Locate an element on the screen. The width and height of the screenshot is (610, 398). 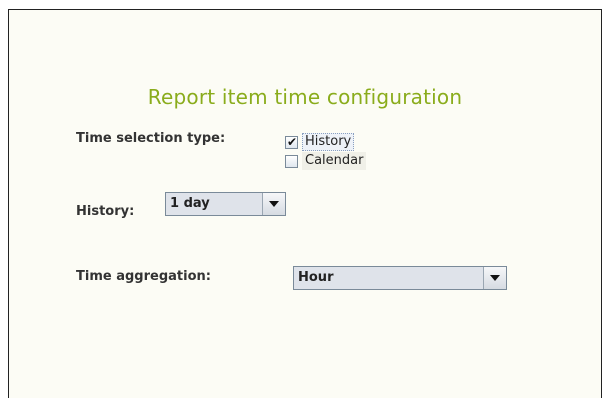
history-dropdown-button is located at coordinates (274, 204).